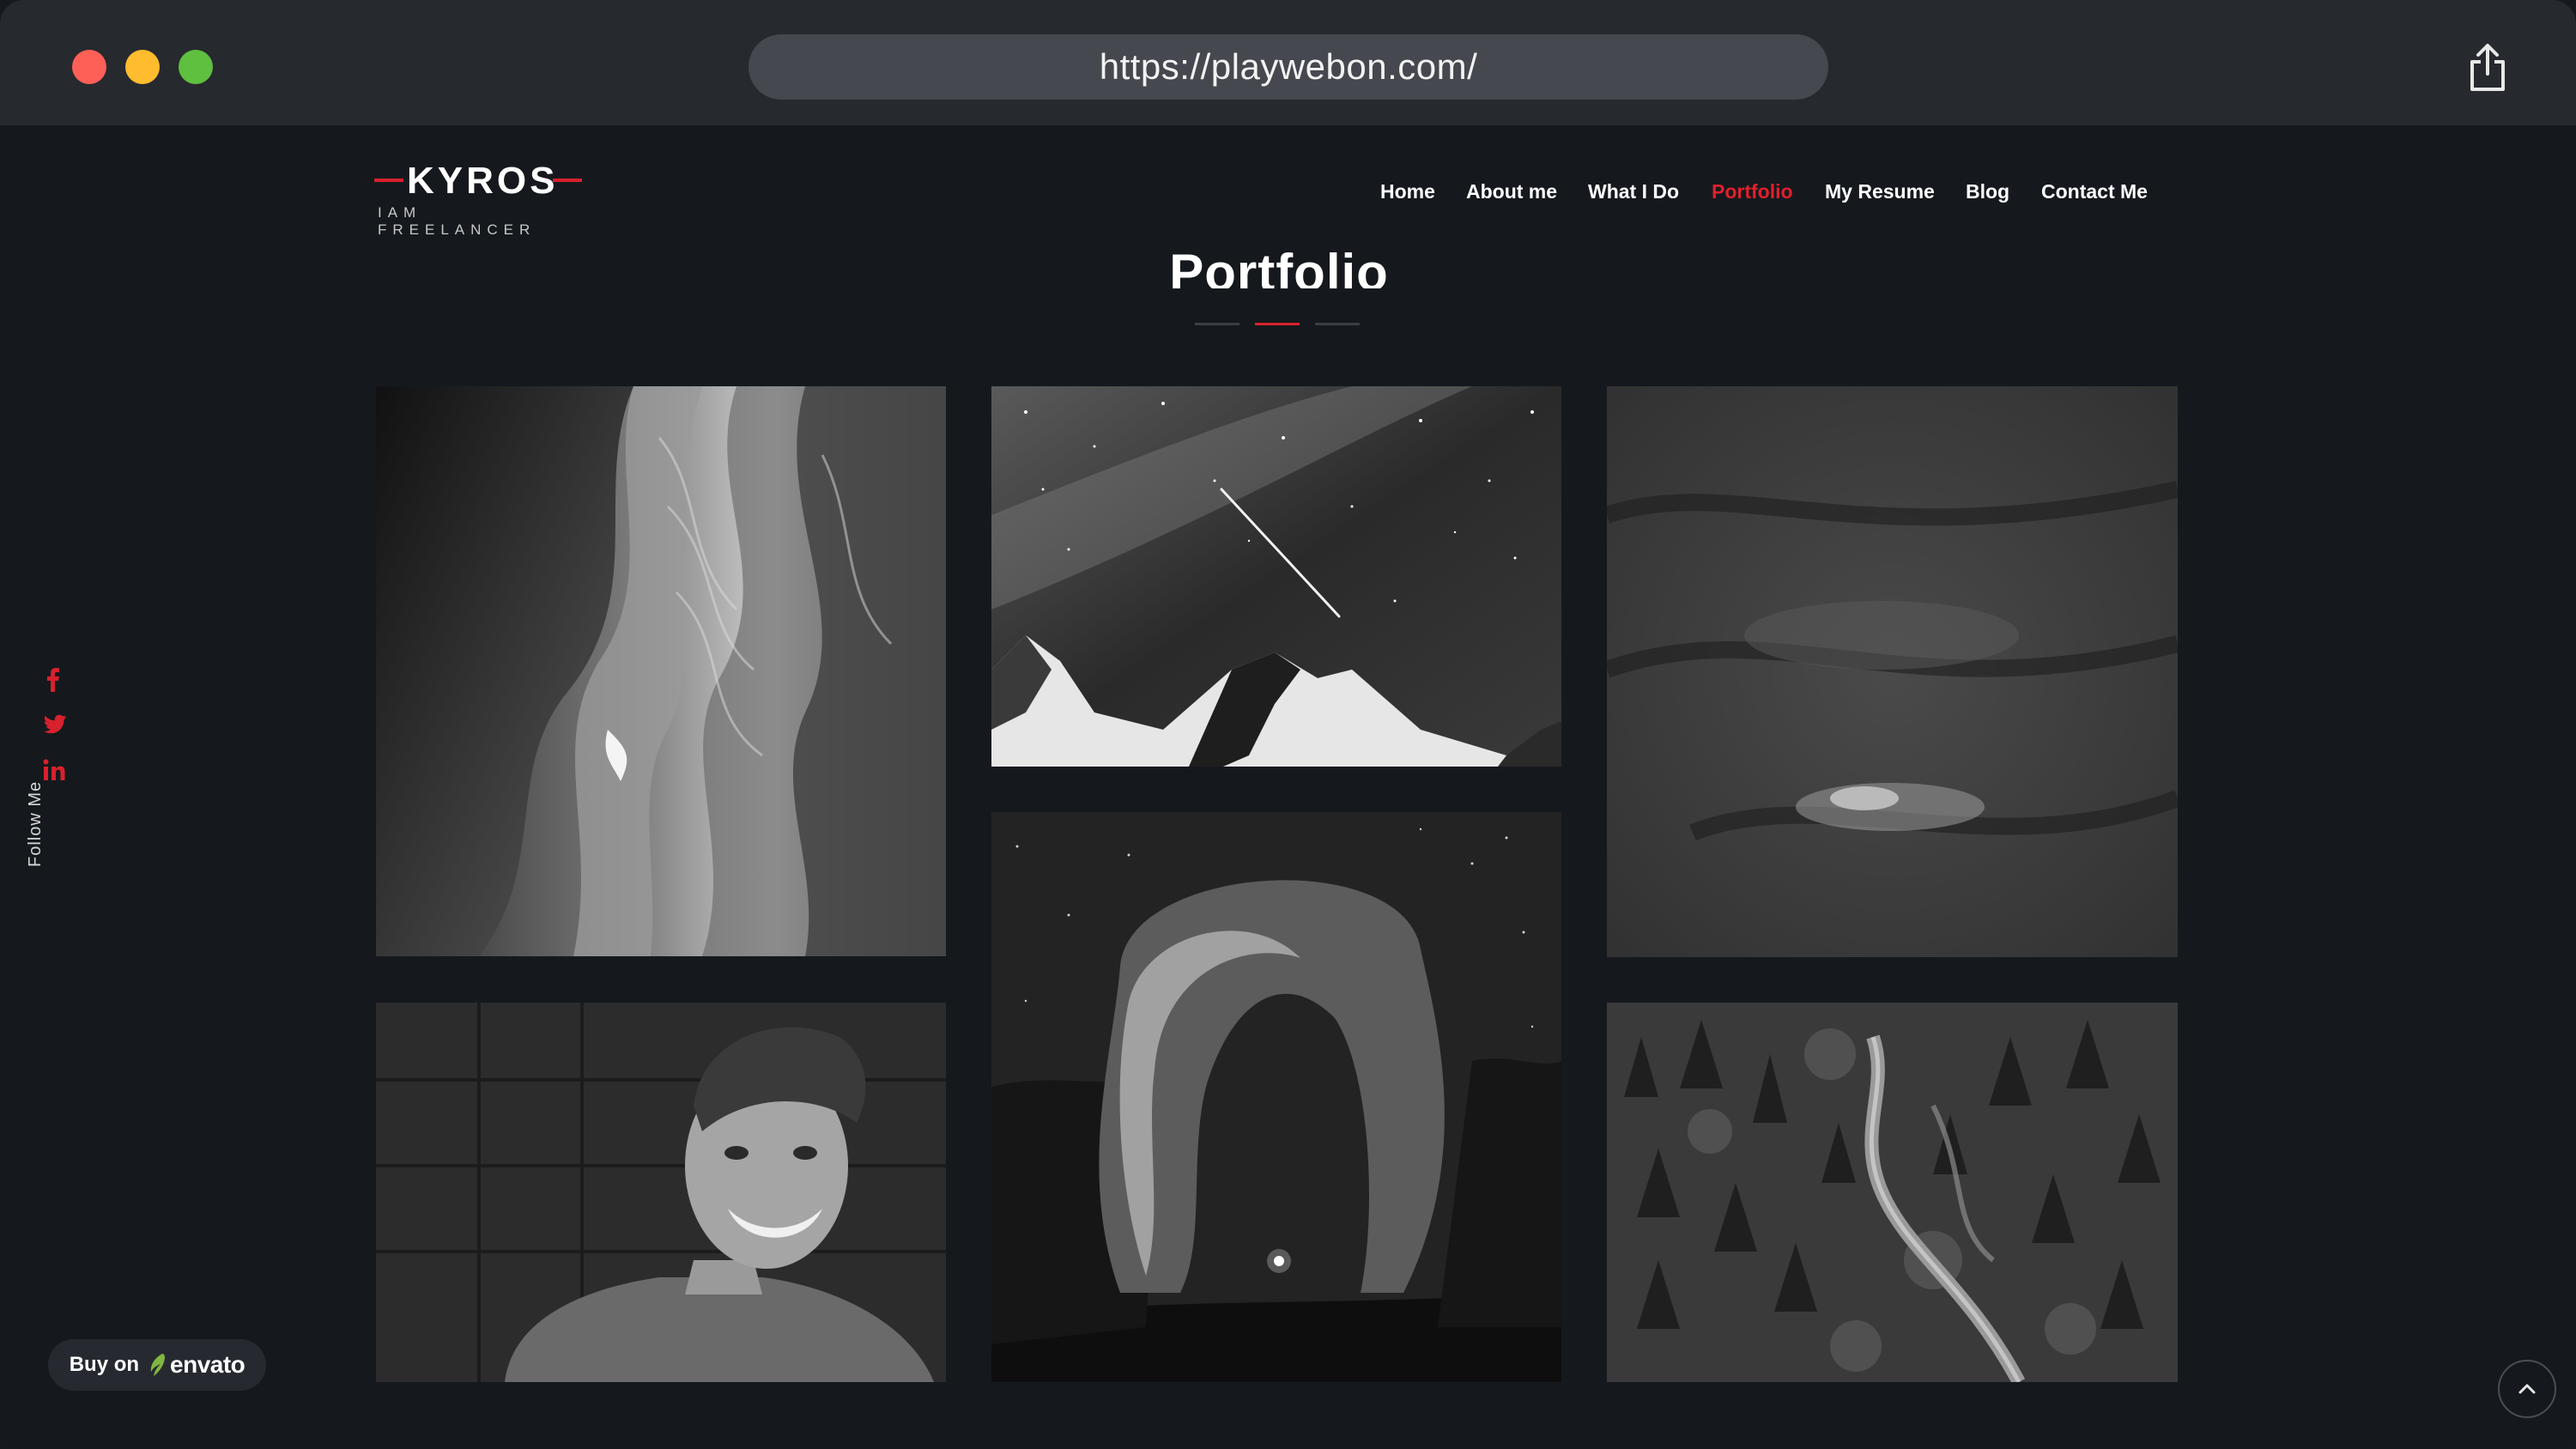  What do you see at coordinates (142, 67) in the screenshot?
I see `minimize-window-button` at bounding box center [142, 67].